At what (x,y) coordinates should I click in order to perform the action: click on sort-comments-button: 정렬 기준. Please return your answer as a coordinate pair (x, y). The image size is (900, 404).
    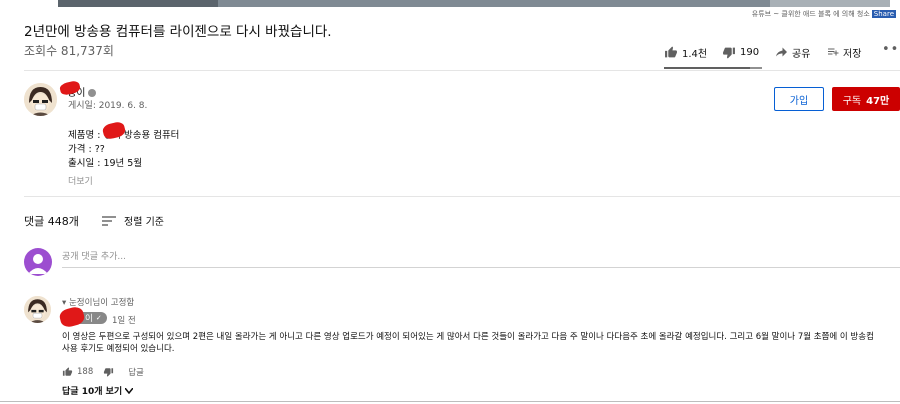
    Looking at the image, I should click on (133, 220).